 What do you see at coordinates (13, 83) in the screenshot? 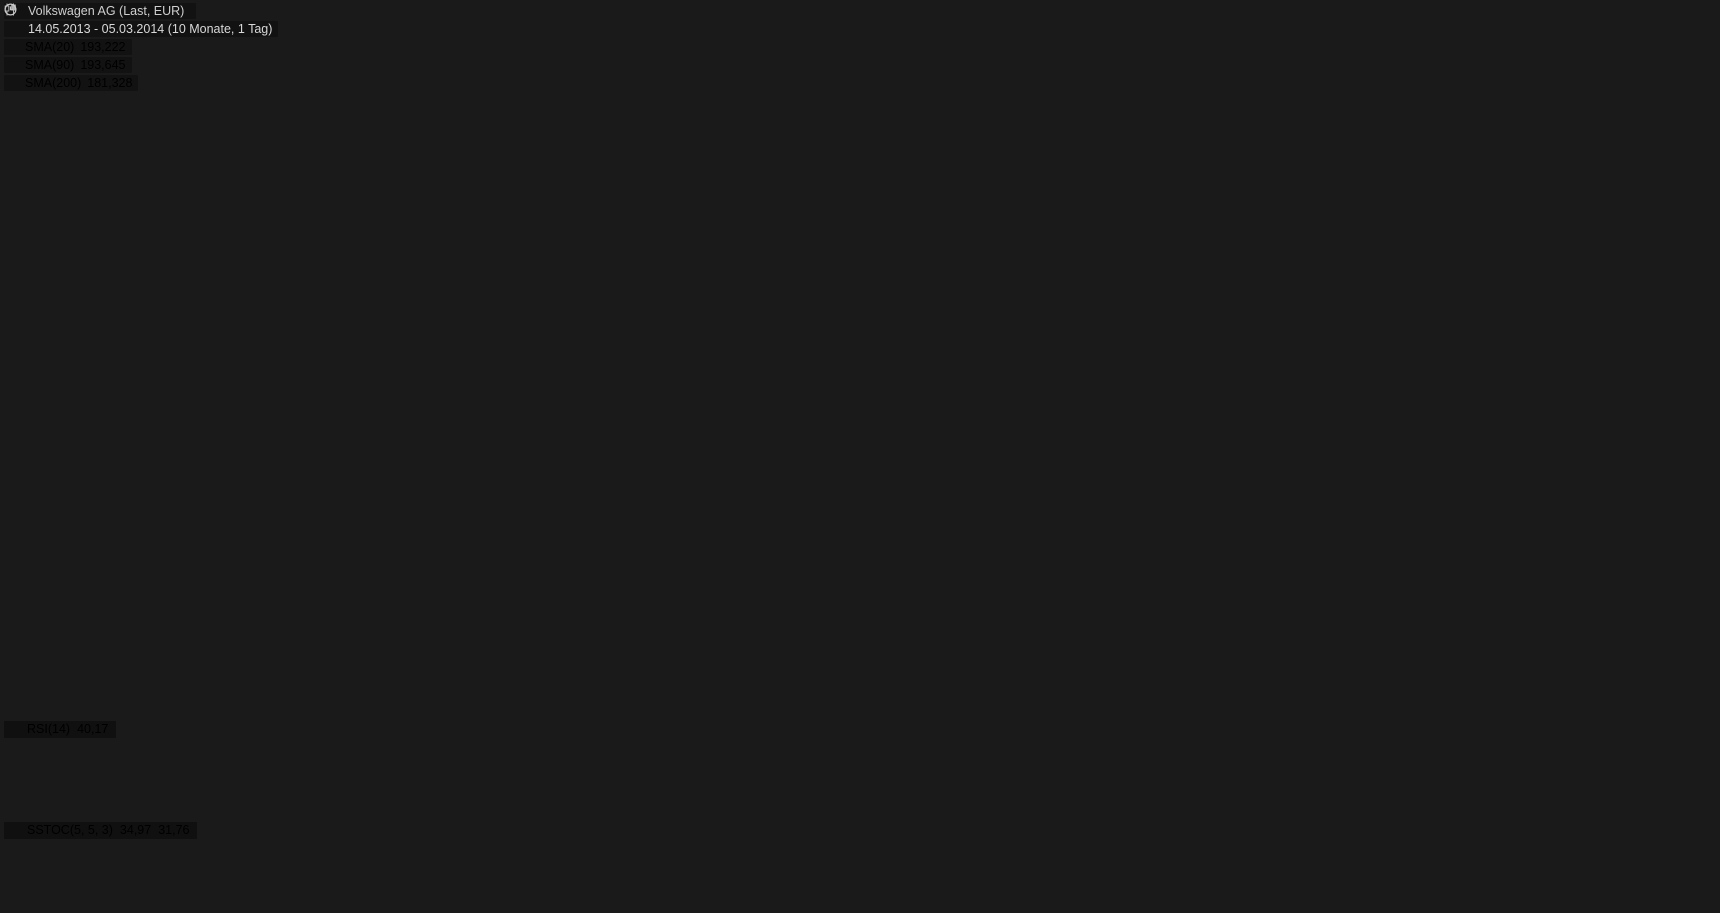
I see `sma200-swatch-icon` at bounding box center [13, 83].